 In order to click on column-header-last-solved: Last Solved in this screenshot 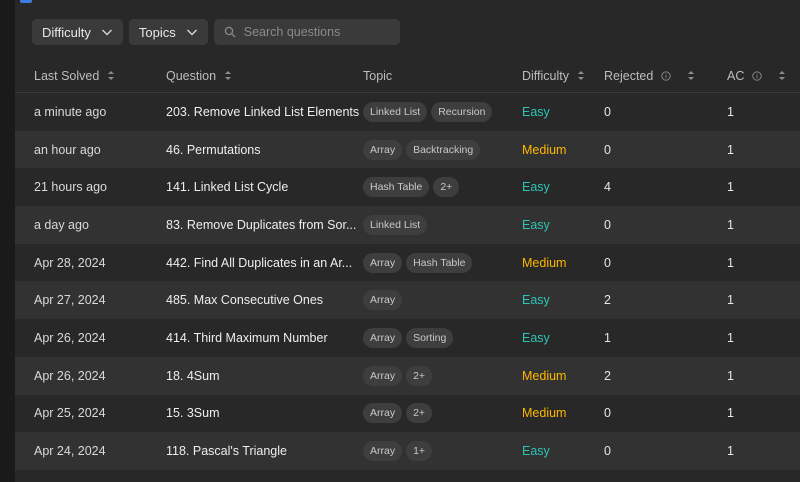, I will do `click(74, 75)`.